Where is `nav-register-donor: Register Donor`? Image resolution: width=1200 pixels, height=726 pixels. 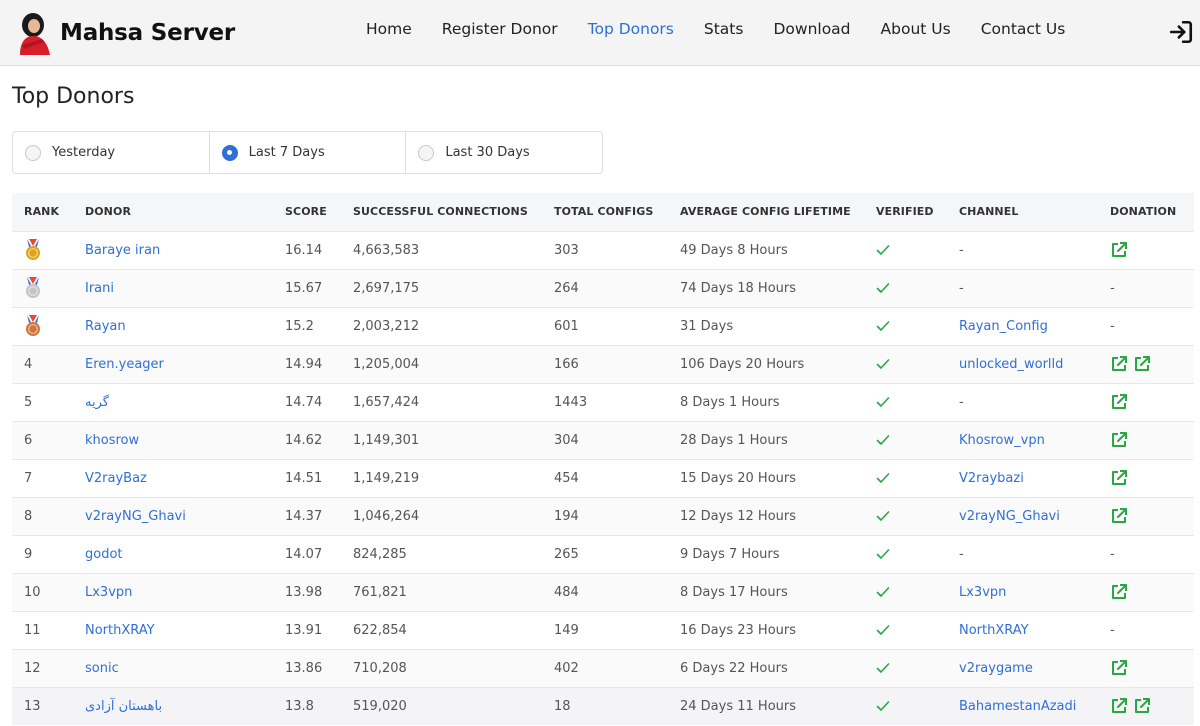
nav-register-donor: Register Donor is located at coordinates (500, 29).